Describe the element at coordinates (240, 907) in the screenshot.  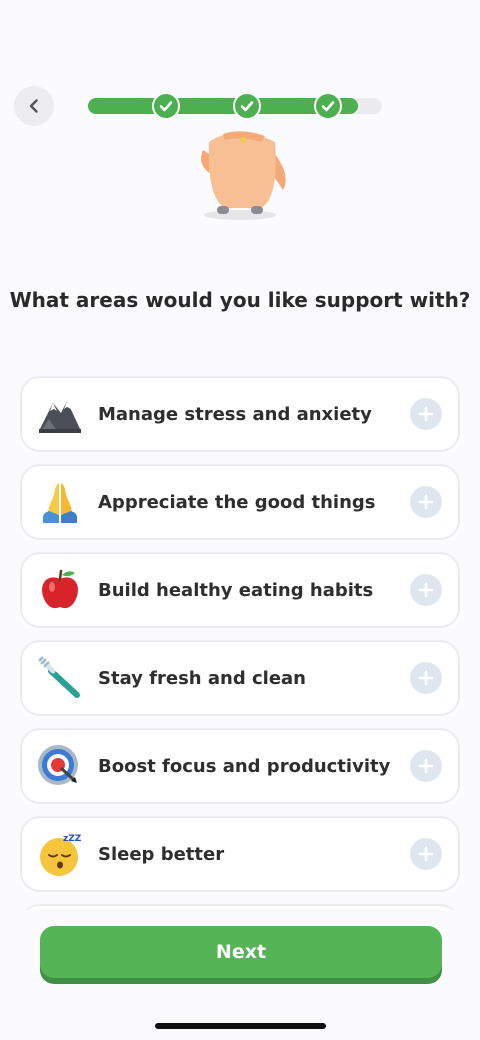
I see `option-partial` at that location.